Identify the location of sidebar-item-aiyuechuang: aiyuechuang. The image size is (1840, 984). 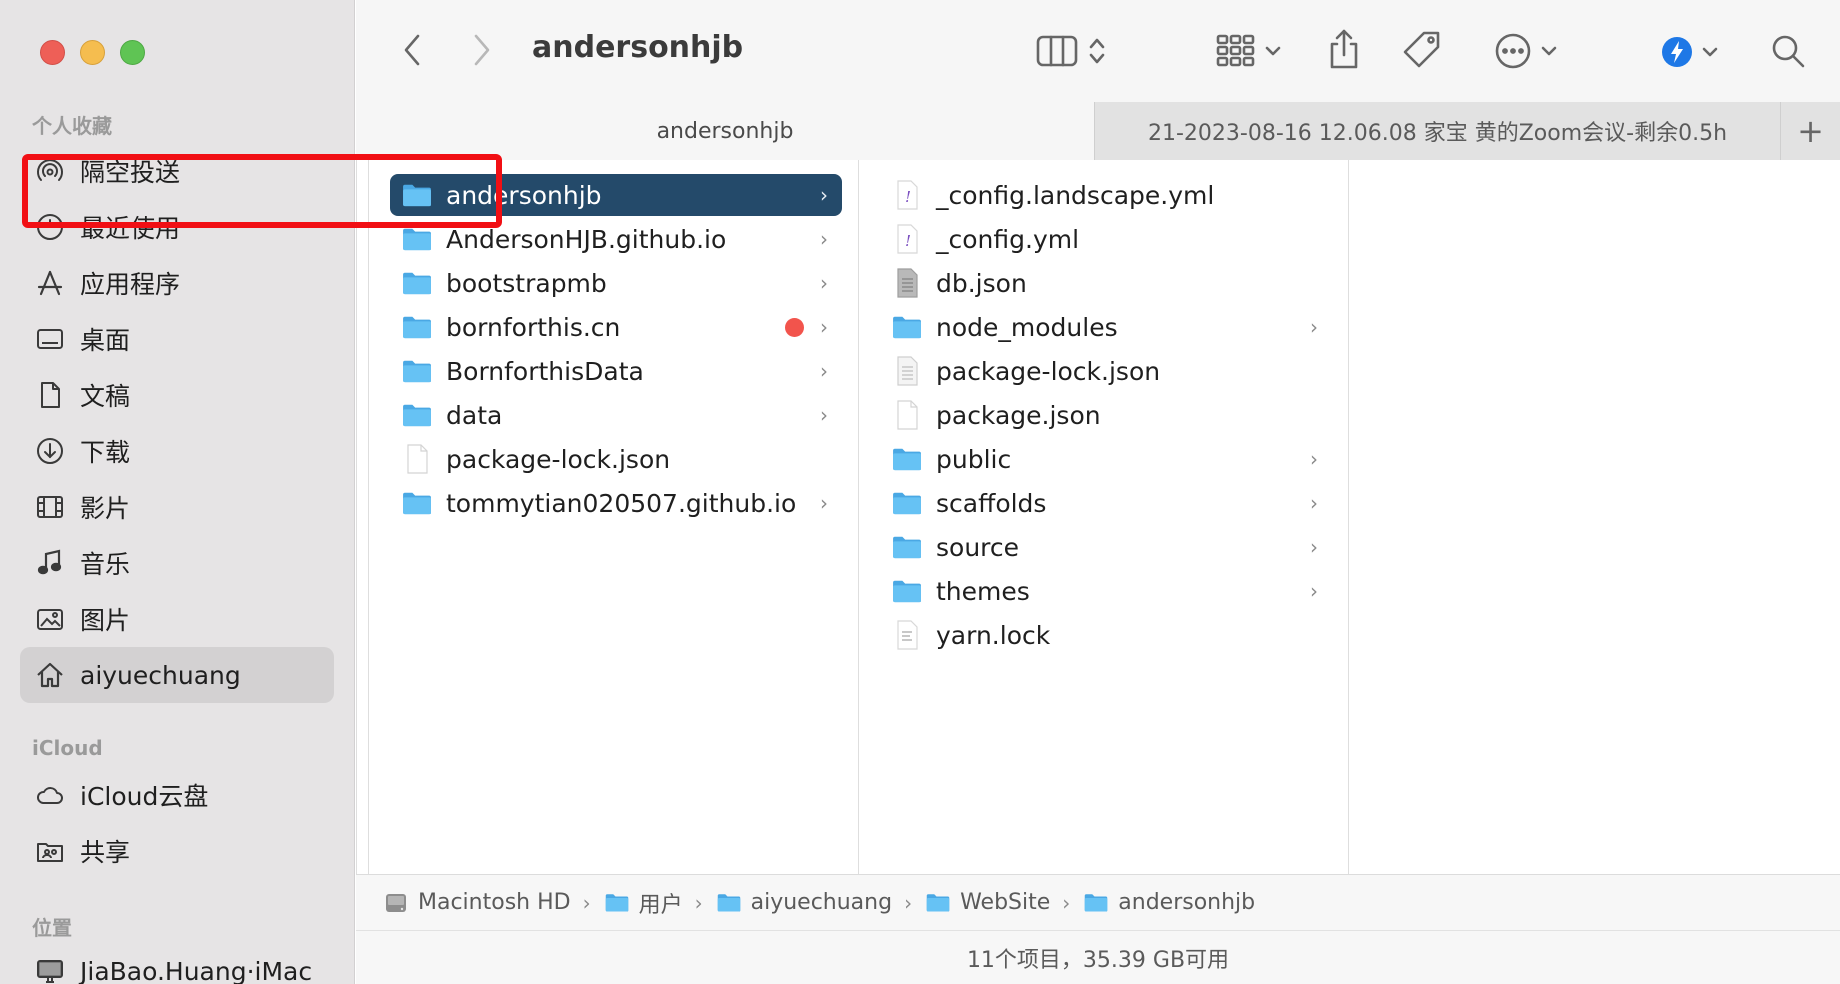
(177, 675).